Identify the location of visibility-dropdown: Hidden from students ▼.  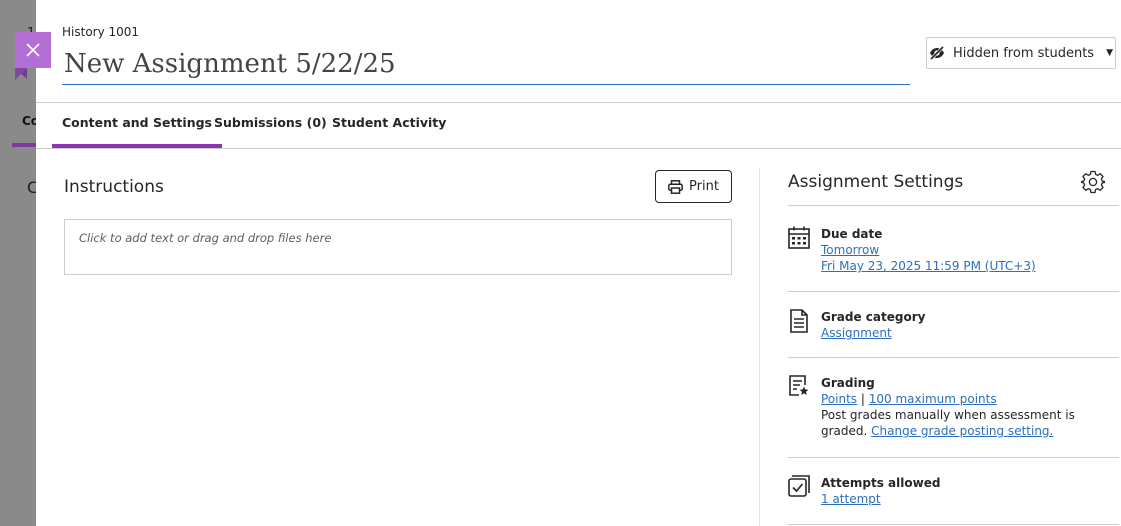
(1021, 53).